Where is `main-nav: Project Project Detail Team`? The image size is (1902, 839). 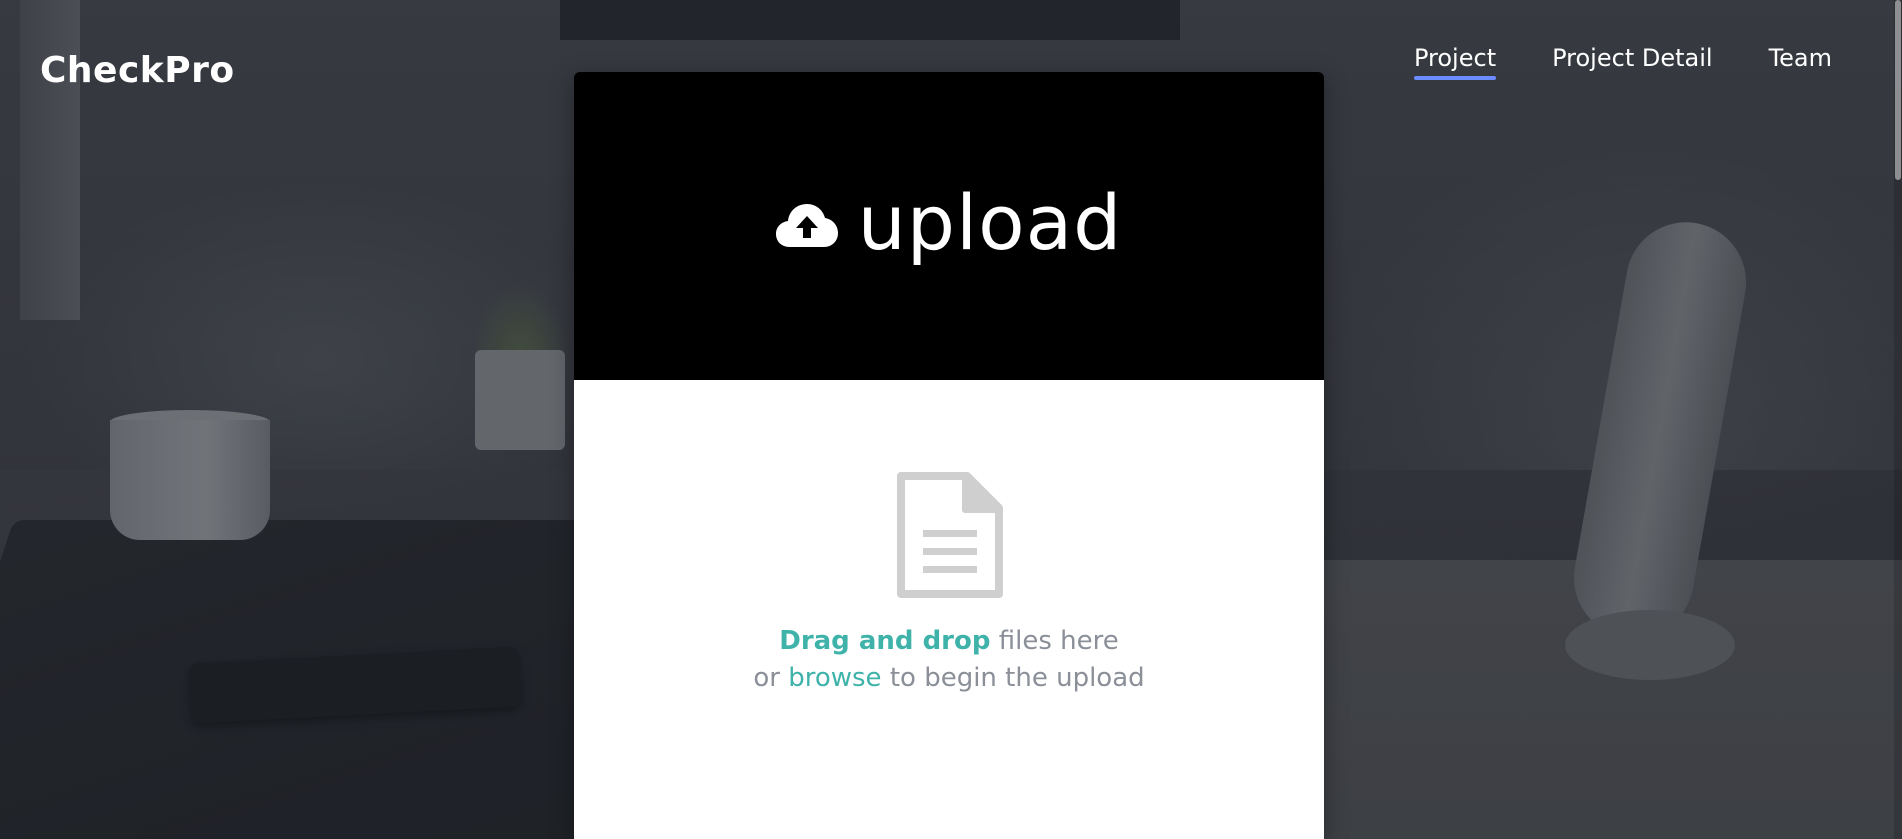
main-nav: Project Project Detail Team is located at coordinates (1622, 62).